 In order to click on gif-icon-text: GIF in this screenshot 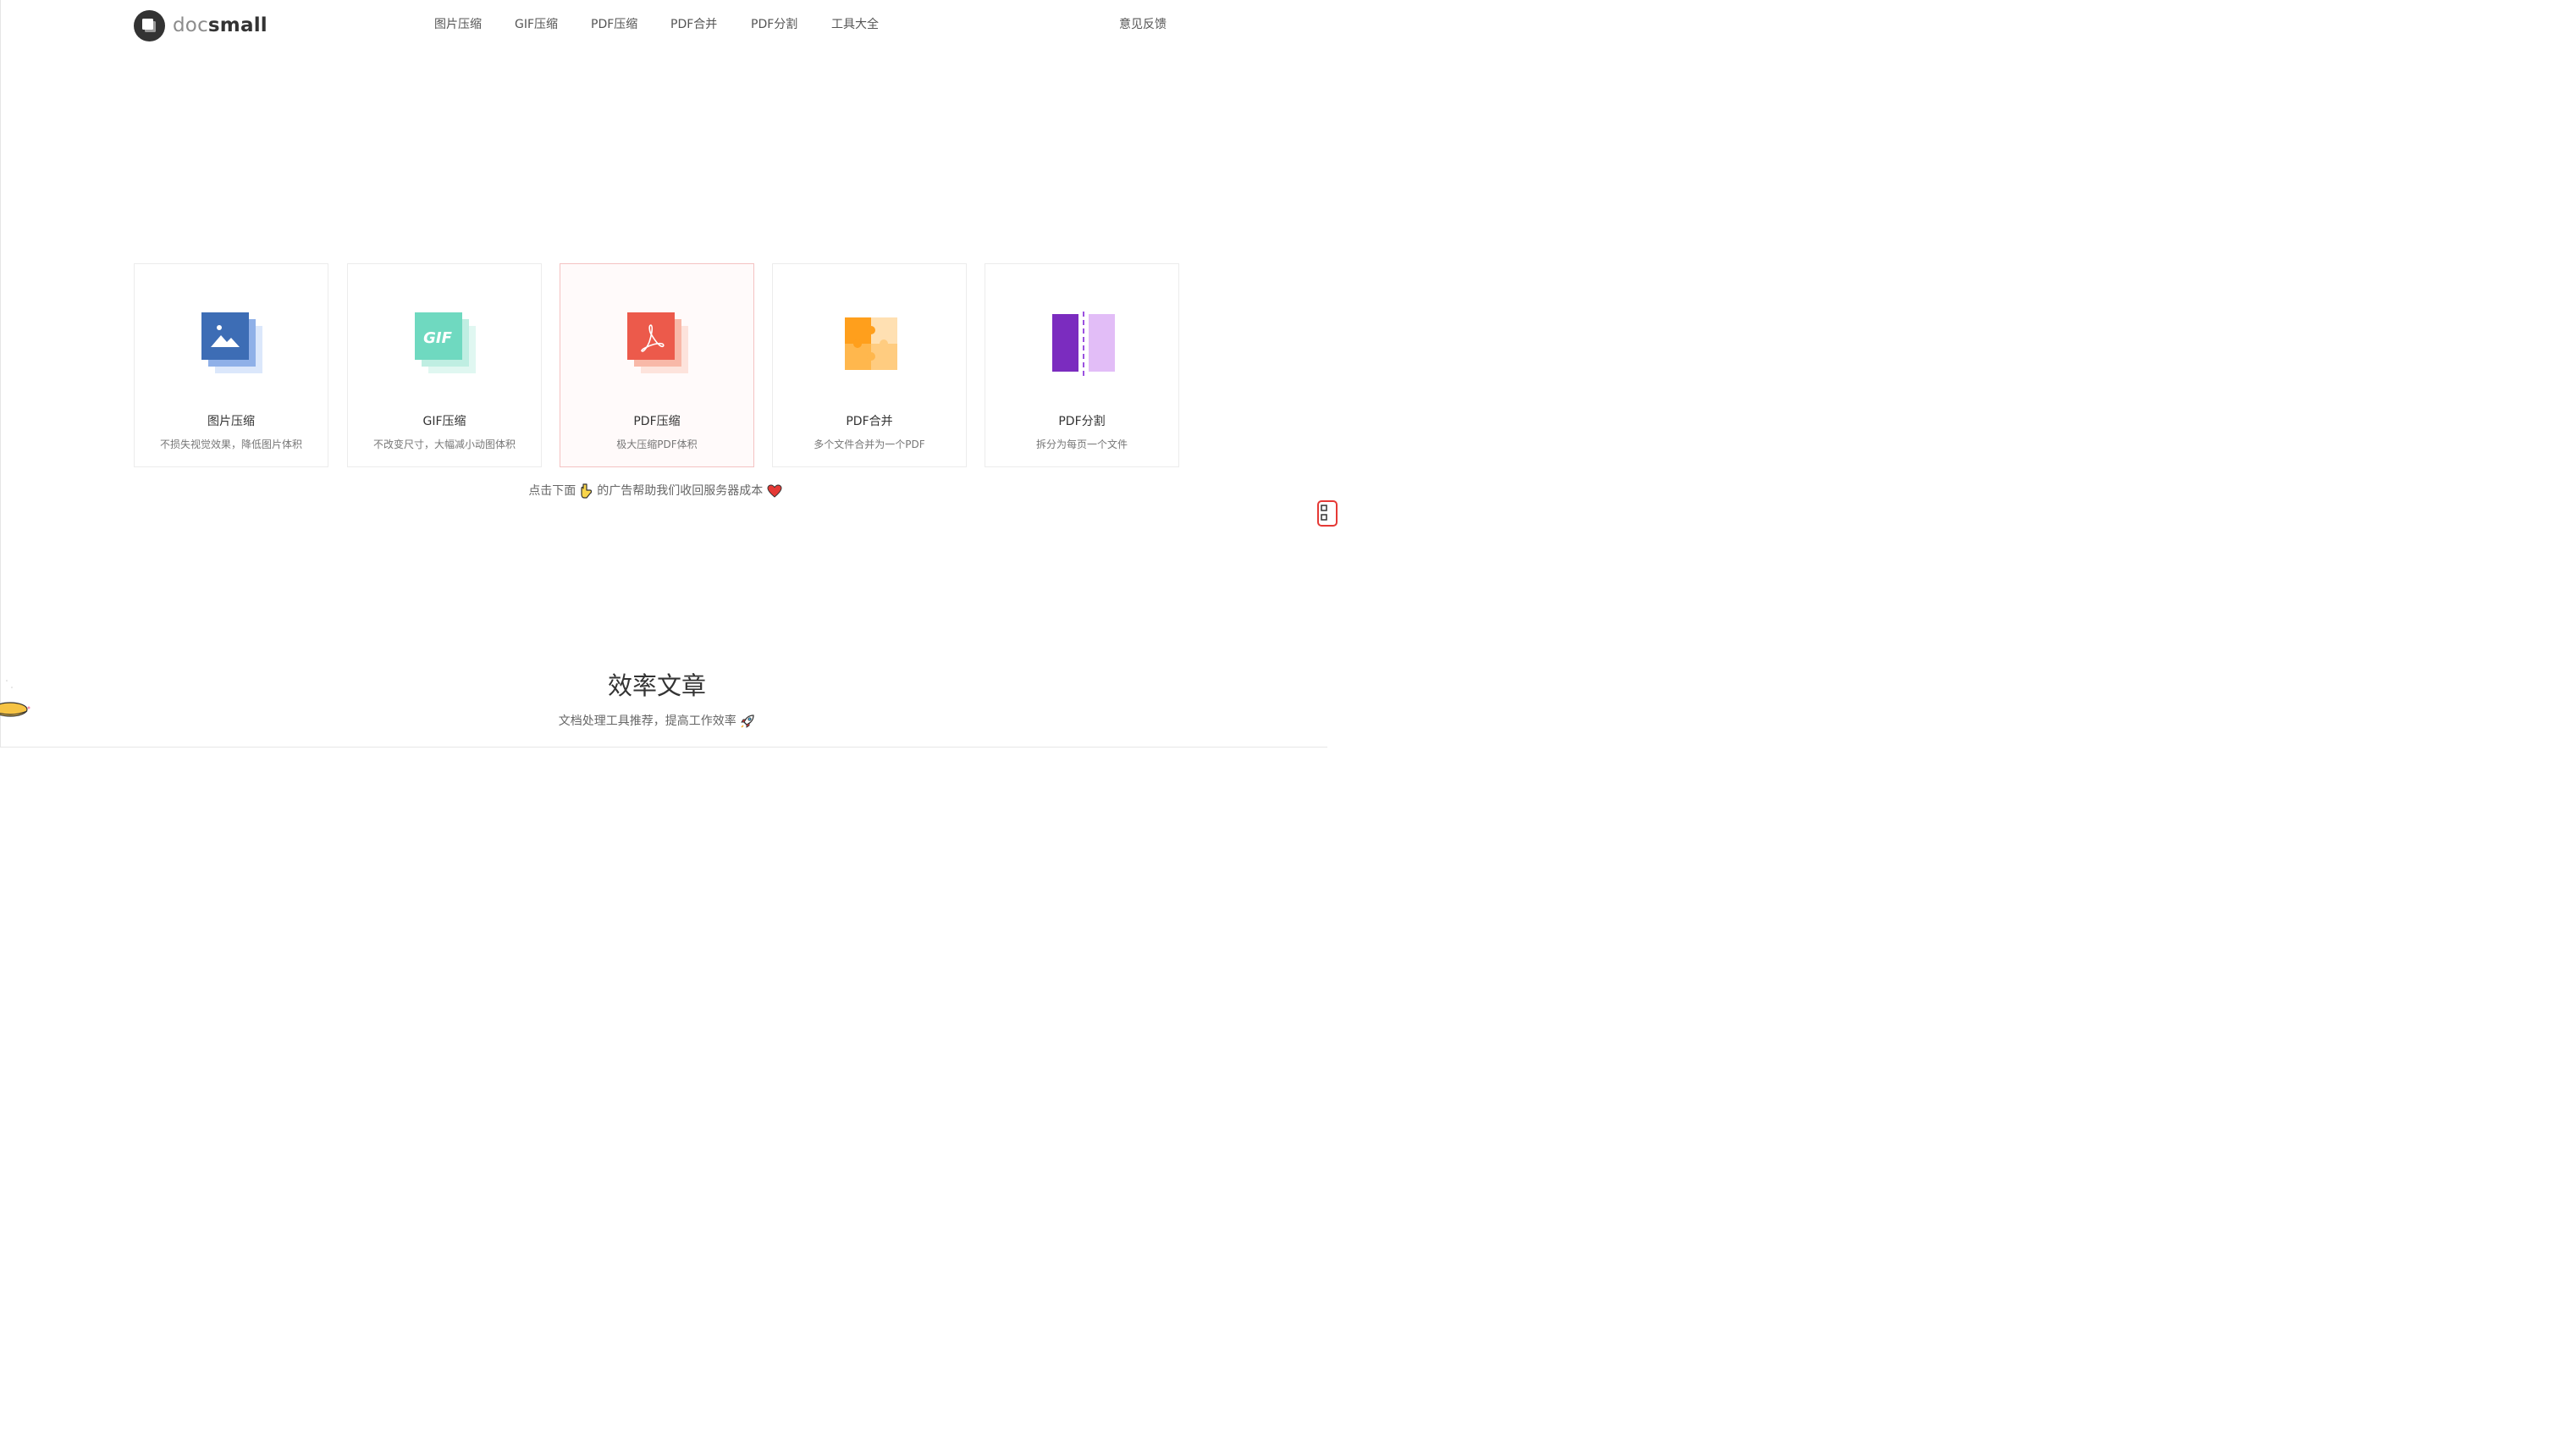, I will do `click(438, 338)`.